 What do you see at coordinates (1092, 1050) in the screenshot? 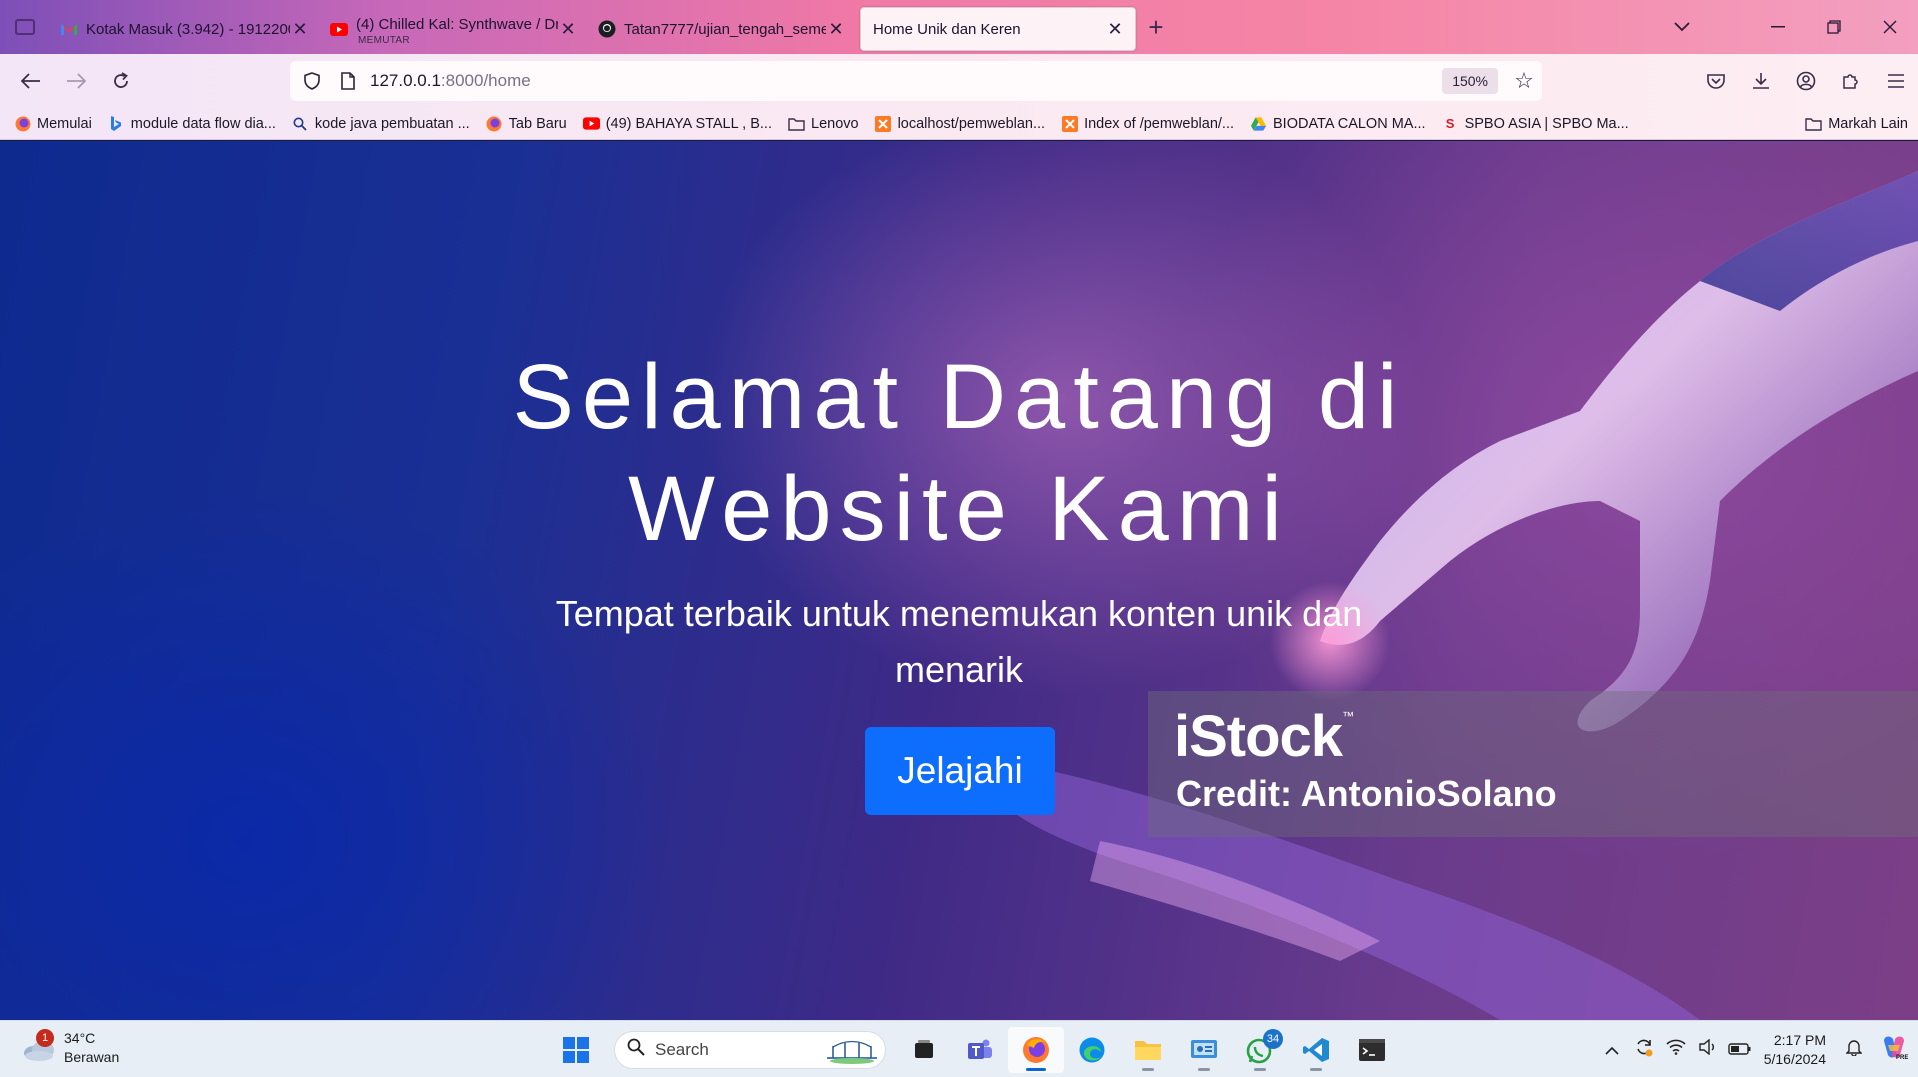
I see `edge-button` at bounding box center [1092, 1050].